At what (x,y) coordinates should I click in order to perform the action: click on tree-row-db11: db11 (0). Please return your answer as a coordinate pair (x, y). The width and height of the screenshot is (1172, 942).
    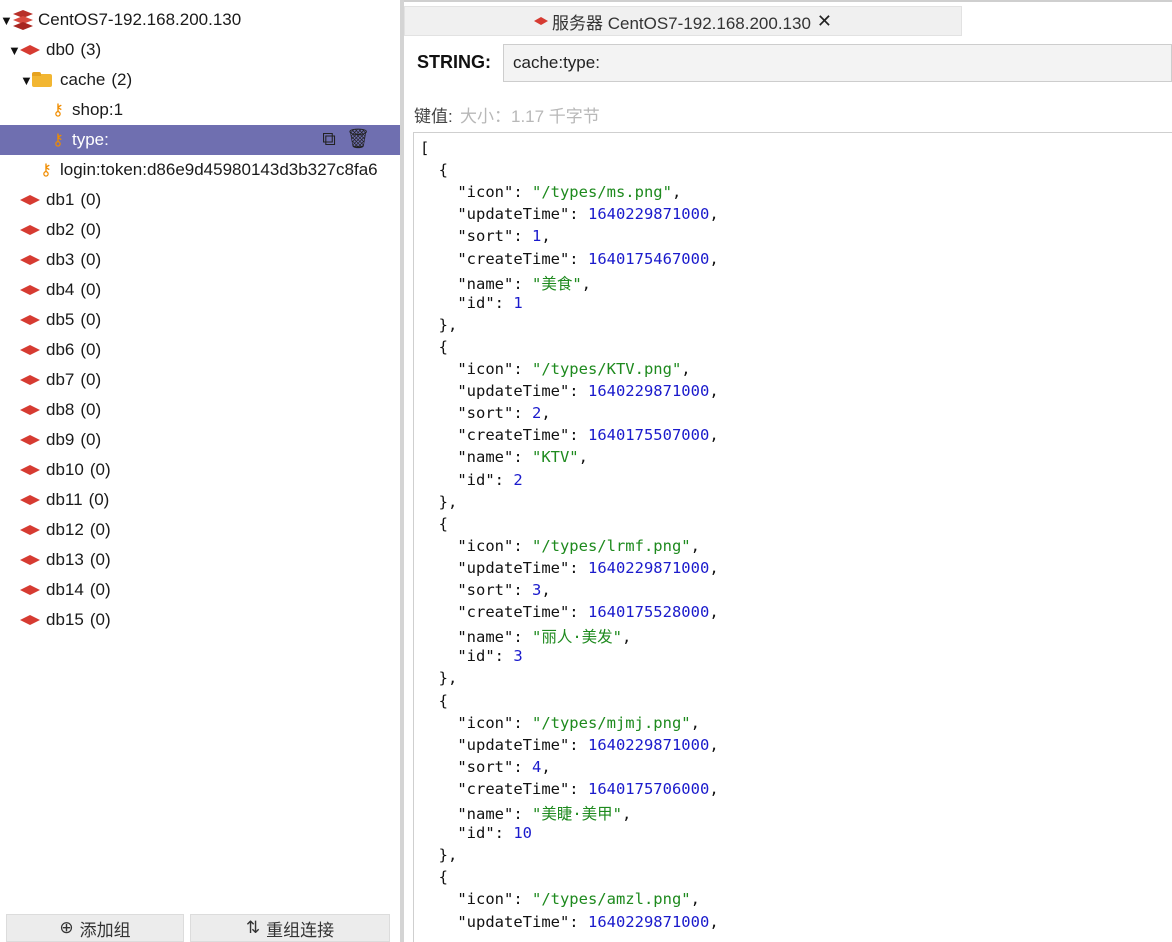
    Looking at the image, I should click on (200, 500).